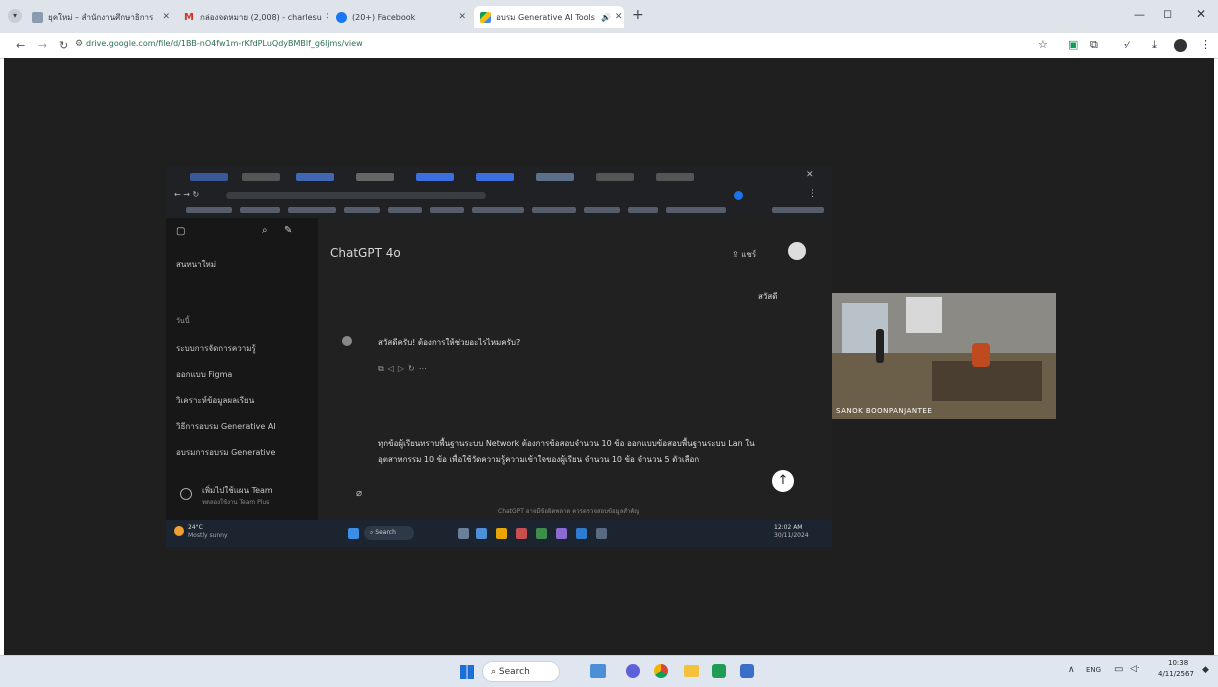  Describe the element at coordinates (1094, 45) in the screenshot. I see `puzzle-icon: ⧉` at that location.